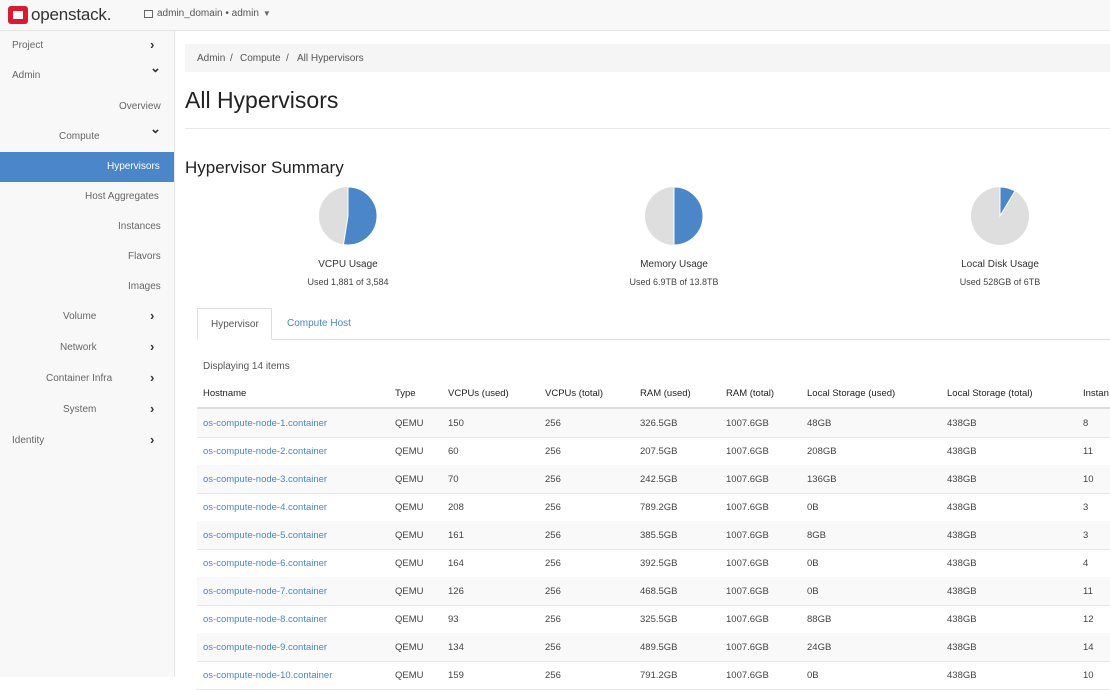  What do you see at coordinates (659, 479) in the screenshot?
I see `cell-ram-used: 242.5GB` at bounding box center [659, 479].